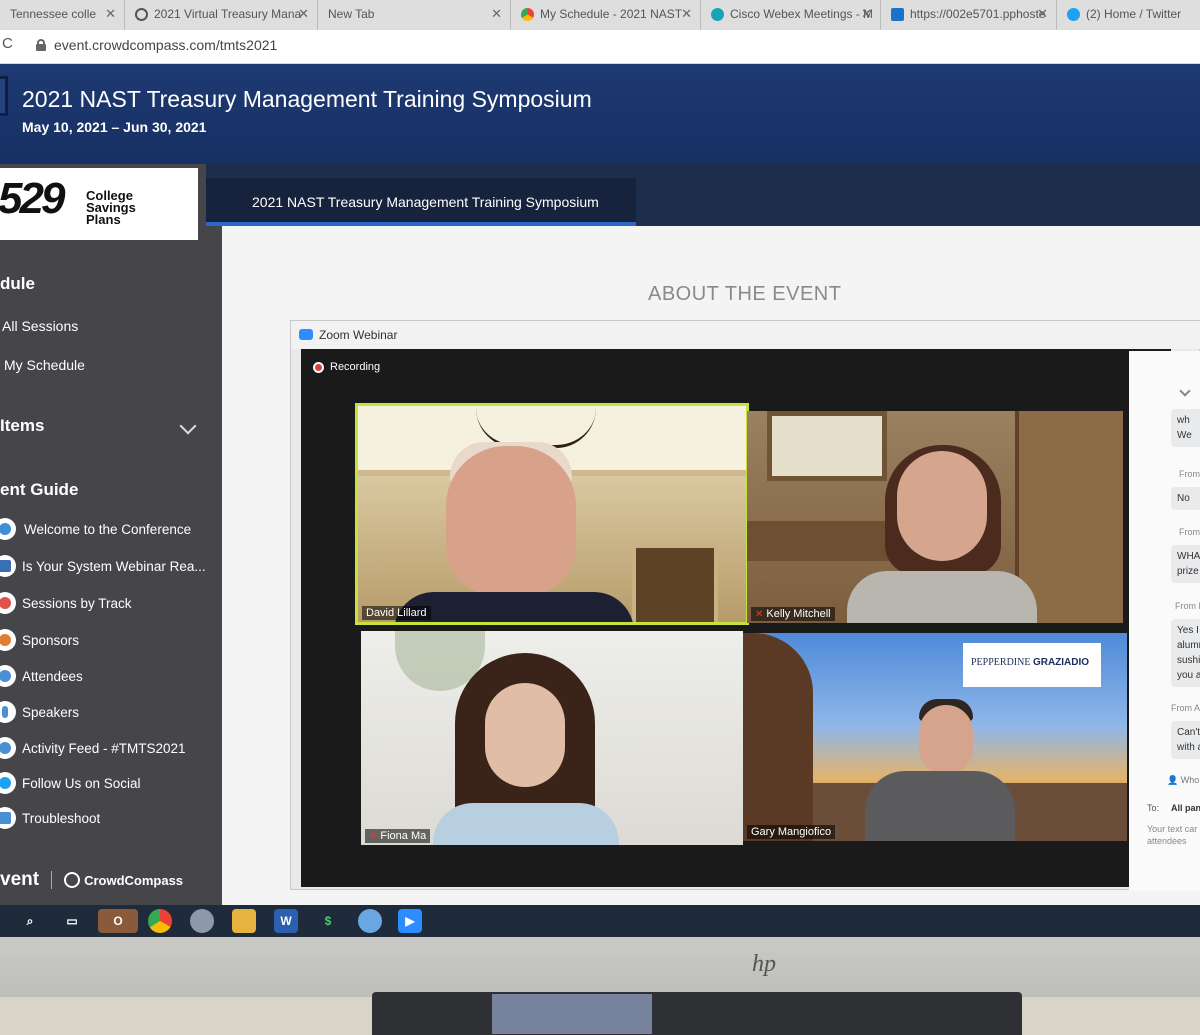 The image size is (1200, 1035). What do you see at coordinates (111, 640) in the screenshot?
I see `sidebar-item-sponsors: Sponsors` at bounding box center [111, 640].